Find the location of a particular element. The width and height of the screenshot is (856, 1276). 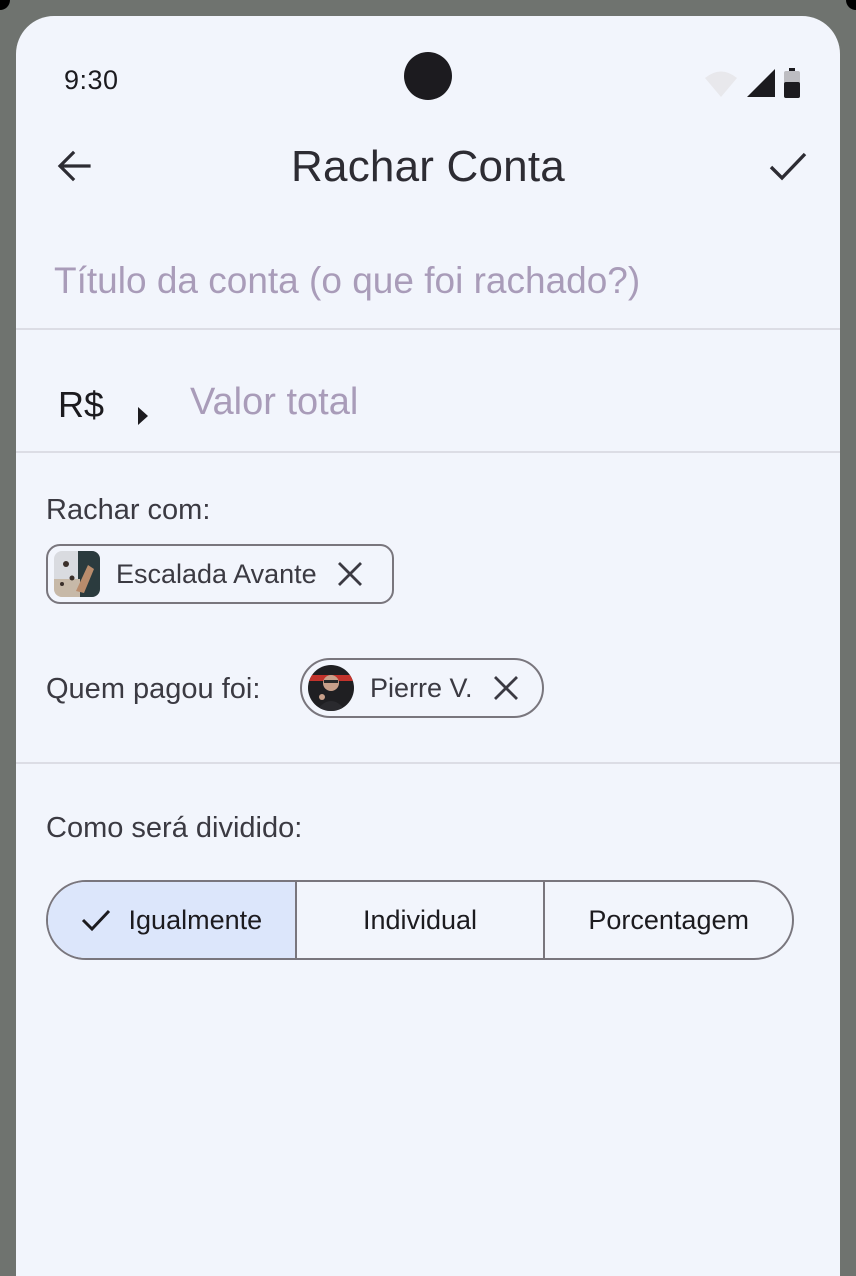

segment-porcentagem: Porcentagem is located at coordinates (668, 920).